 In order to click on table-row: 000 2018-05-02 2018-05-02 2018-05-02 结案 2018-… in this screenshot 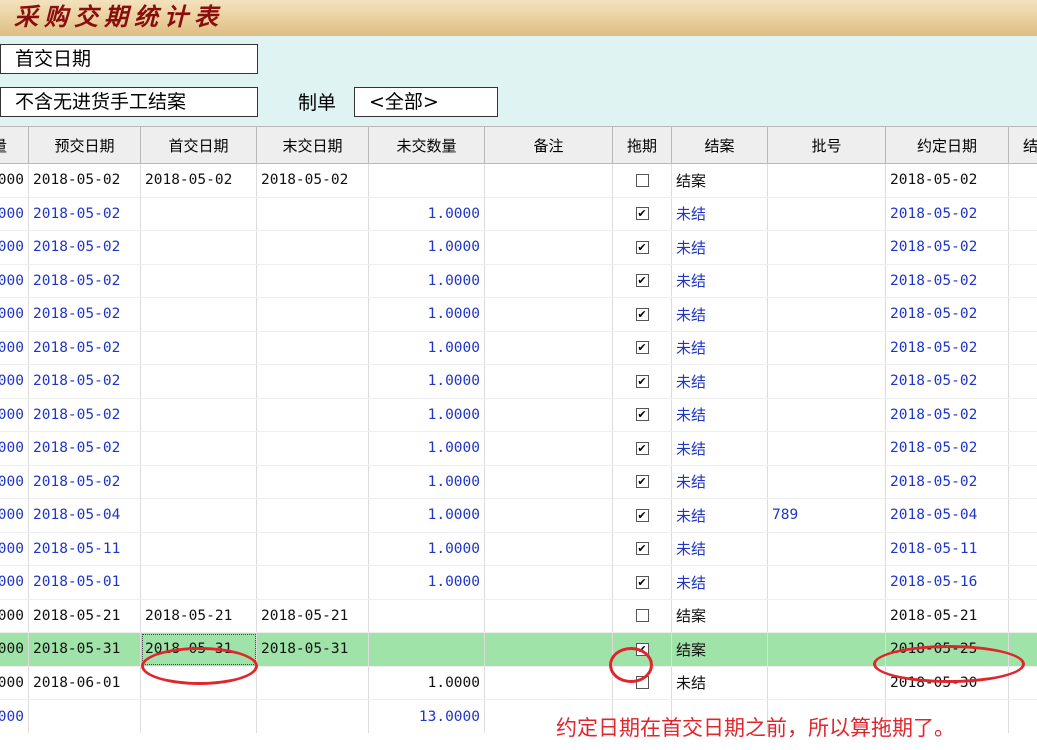, I will do `click(518, 180)`.